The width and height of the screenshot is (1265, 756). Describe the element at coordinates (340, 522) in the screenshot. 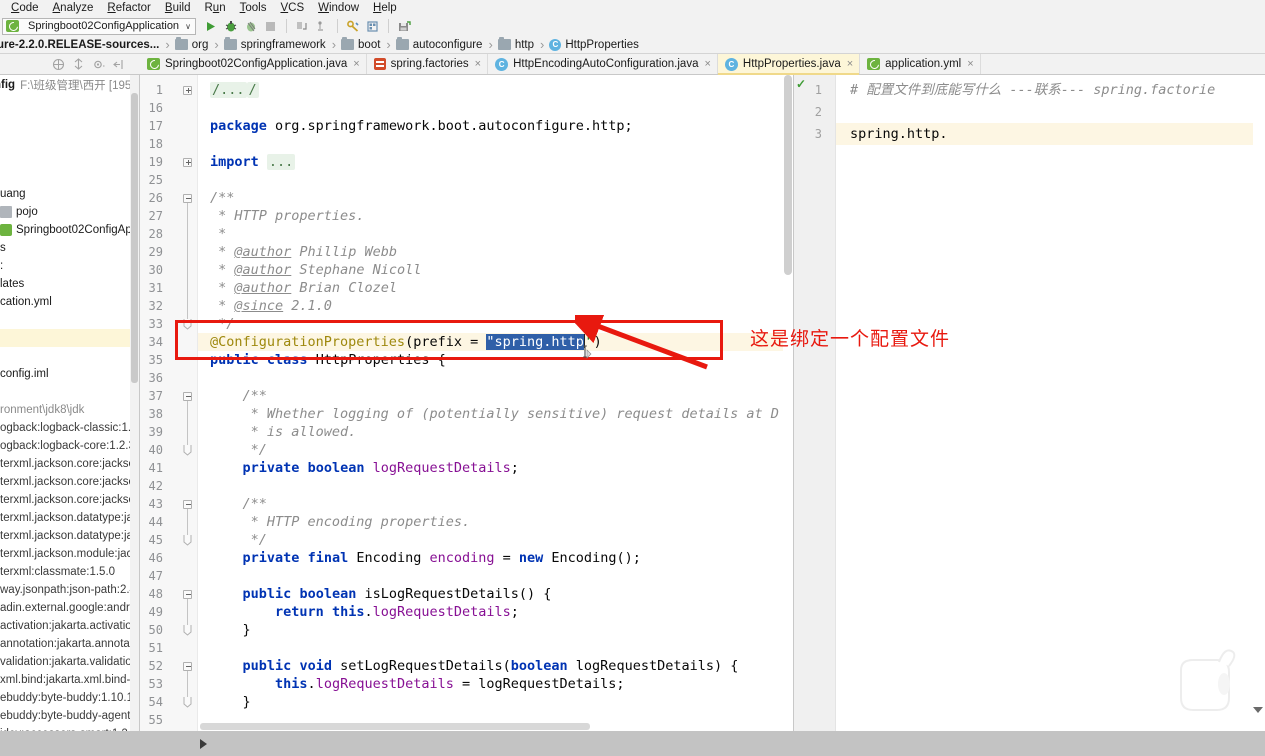

I see `code-line: * HTTP encoding properties.` at that location.